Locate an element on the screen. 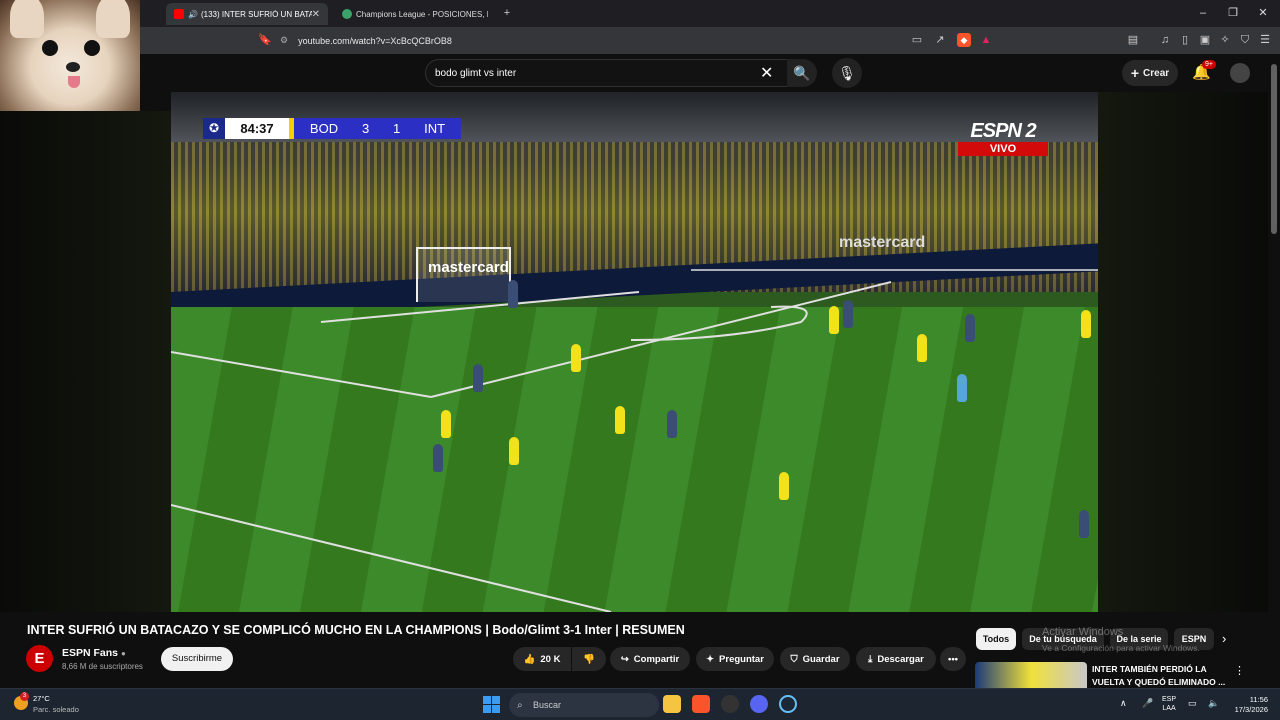  broadcaster-logo: ESPN 2 VIVO is located at coordinates (1003, 138).